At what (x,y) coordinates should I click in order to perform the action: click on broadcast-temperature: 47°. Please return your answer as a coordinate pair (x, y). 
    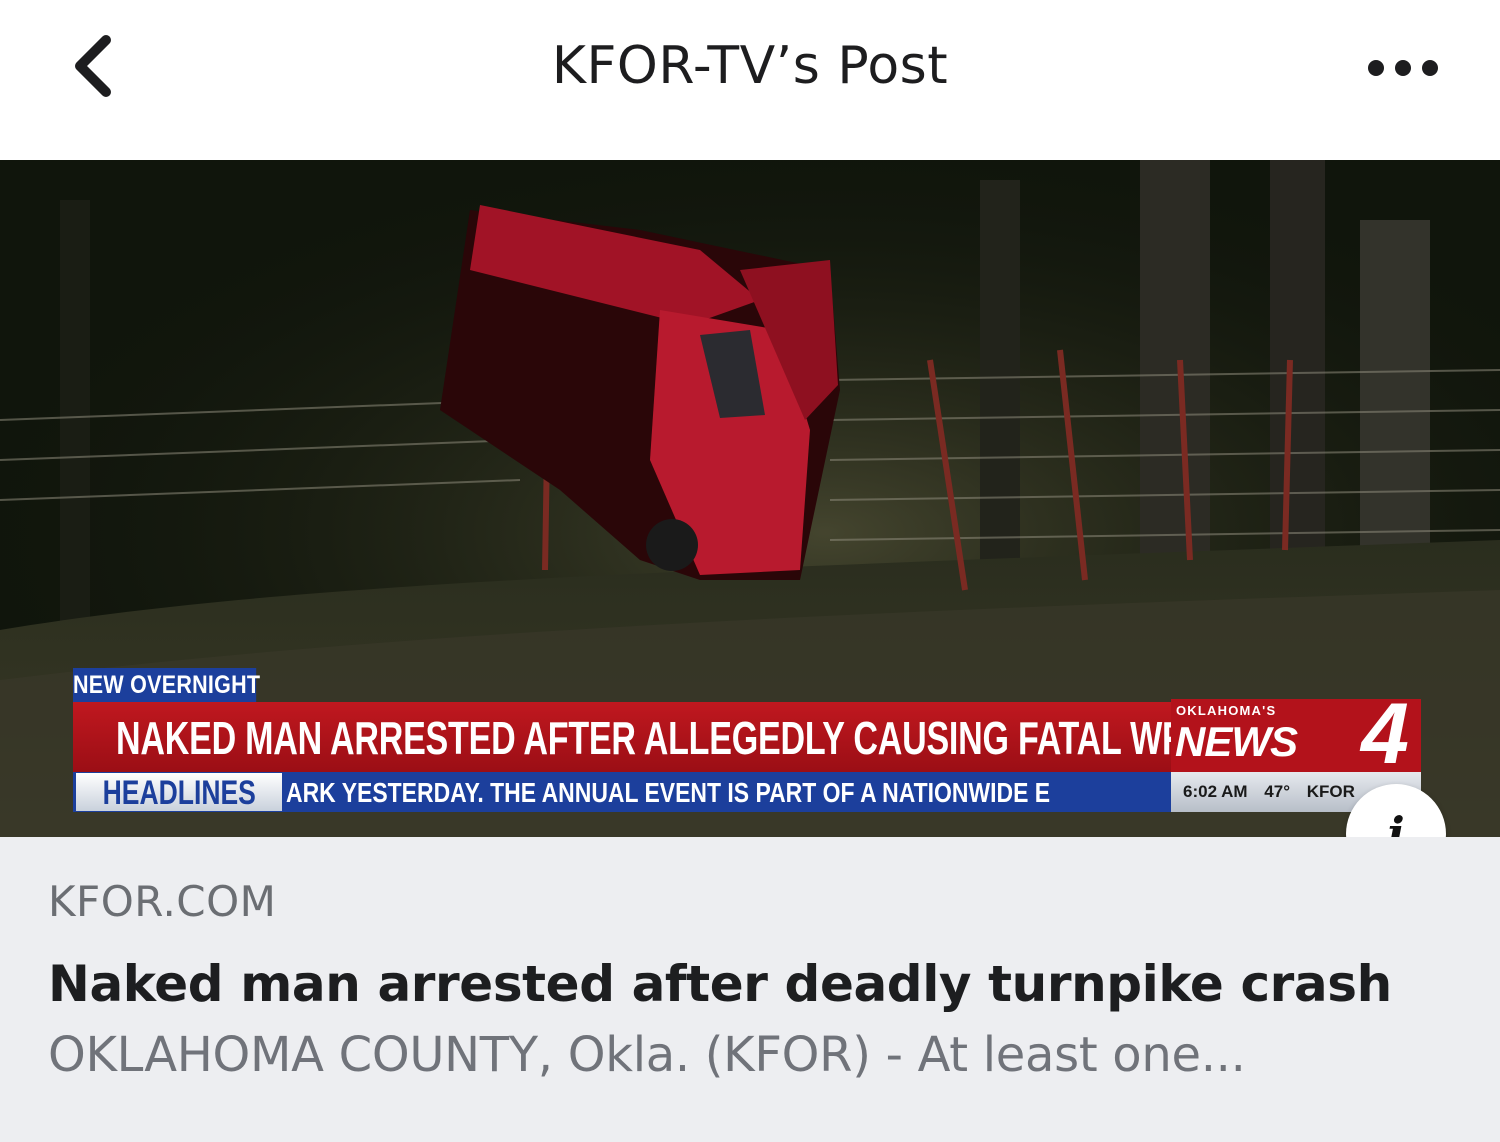
    Looking at the image, I should click on (1277, 791).